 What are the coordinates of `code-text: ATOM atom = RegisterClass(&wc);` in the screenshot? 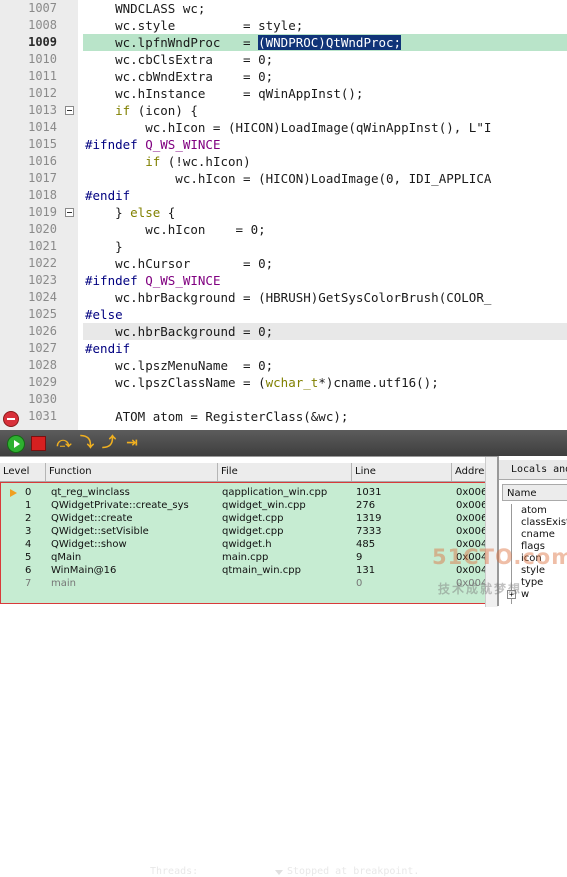 It's located at (216, 416).